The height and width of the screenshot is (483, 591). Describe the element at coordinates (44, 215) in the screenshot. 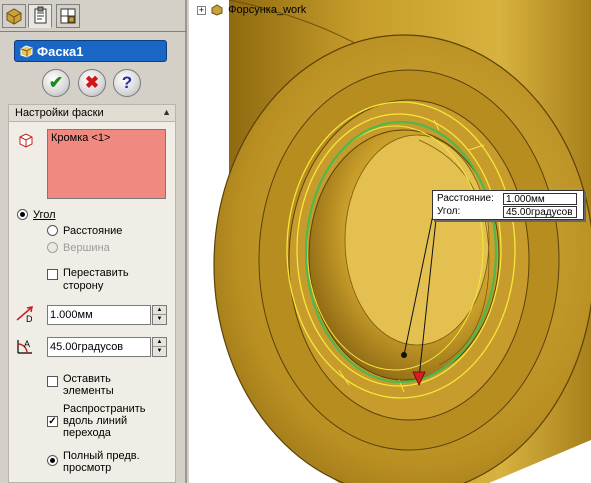

I see `angle-distance-label: Угол` at that location.